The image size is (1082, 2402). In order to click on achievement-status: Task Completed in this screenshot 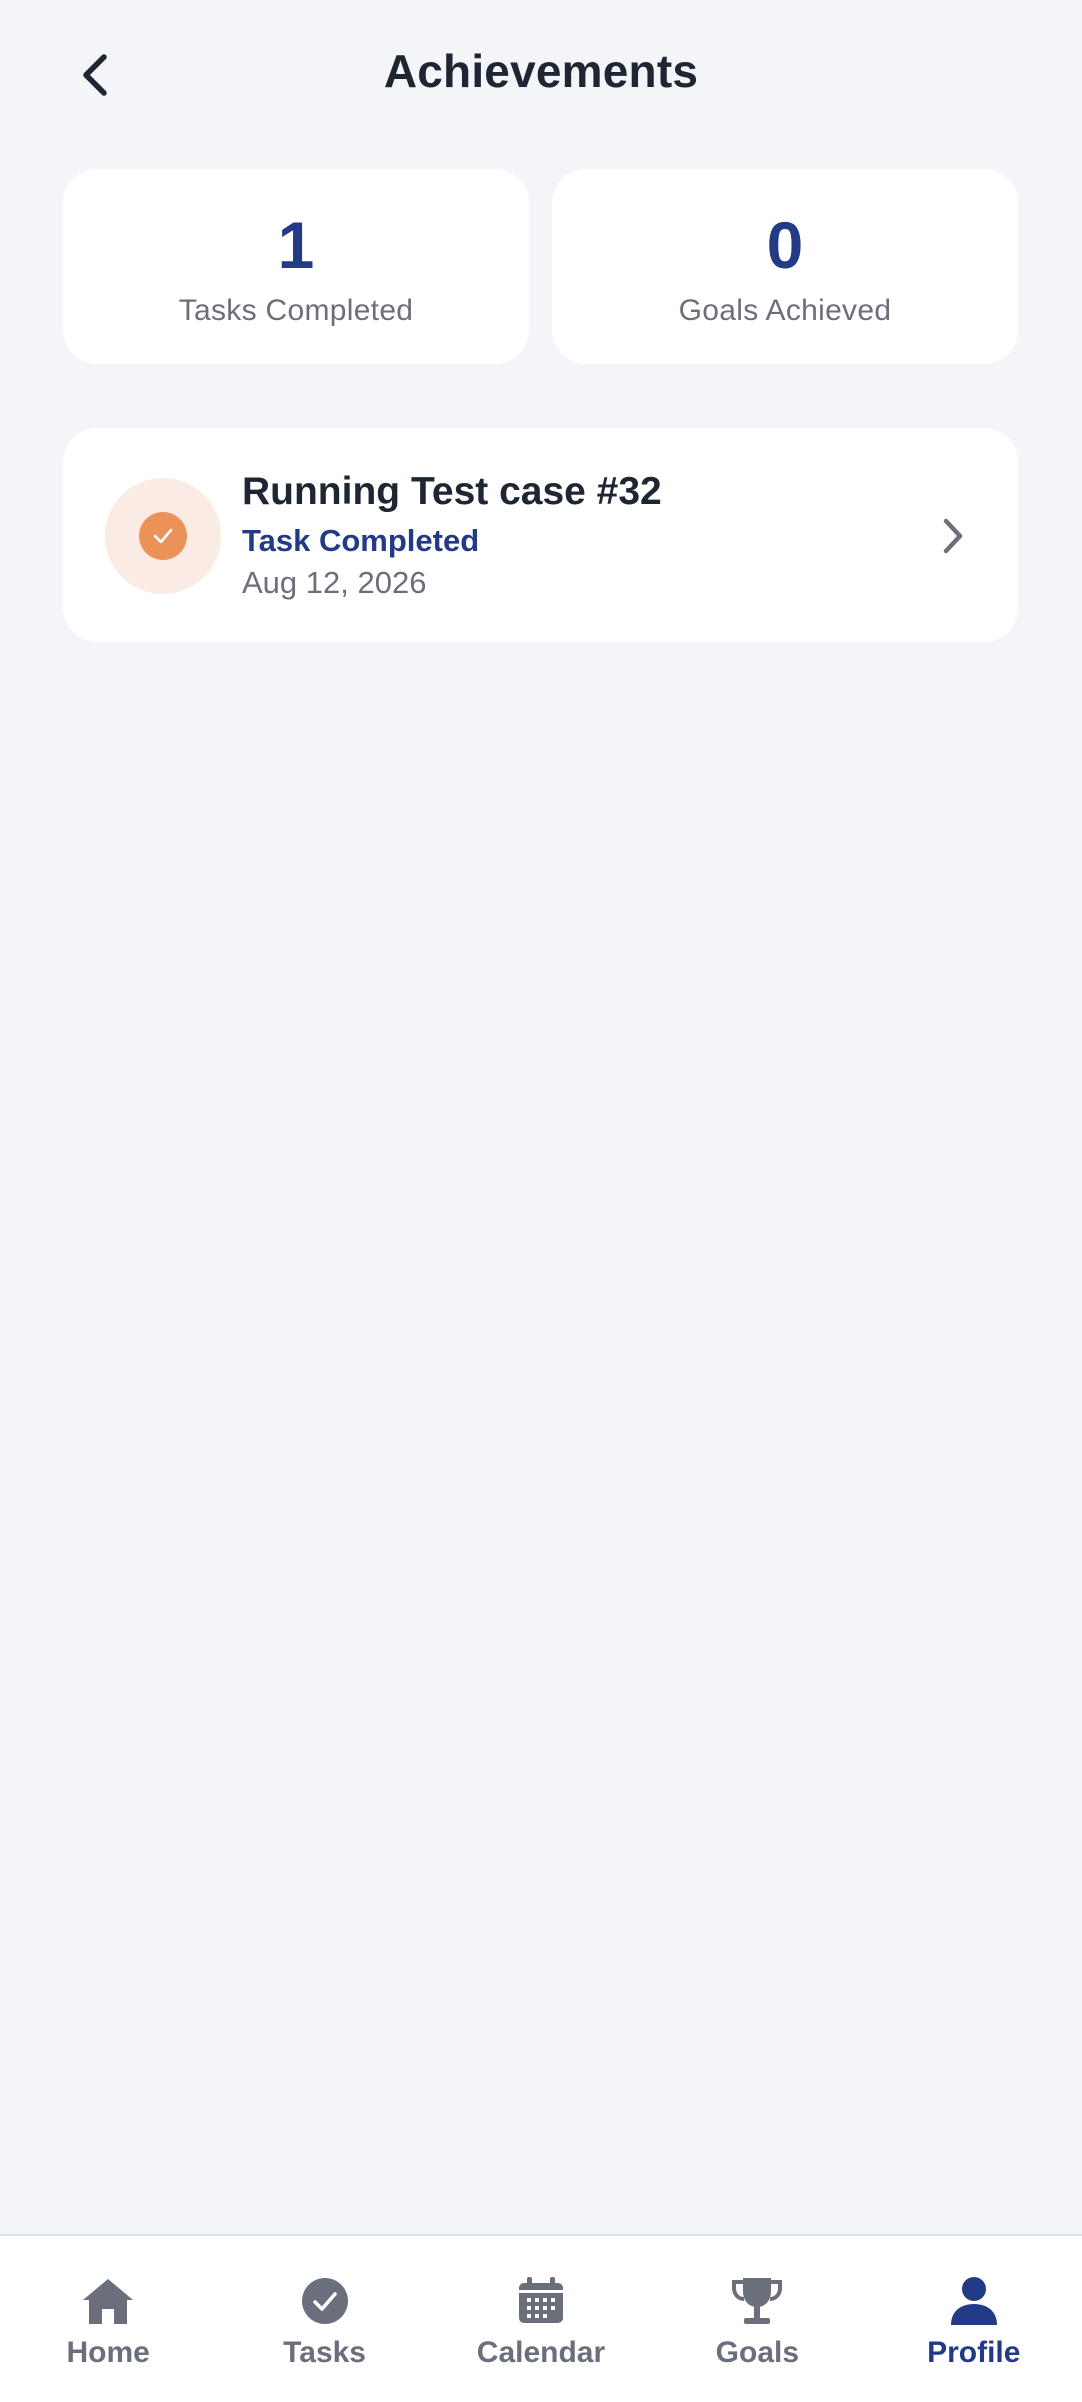, I will do `click(361, 540)`.